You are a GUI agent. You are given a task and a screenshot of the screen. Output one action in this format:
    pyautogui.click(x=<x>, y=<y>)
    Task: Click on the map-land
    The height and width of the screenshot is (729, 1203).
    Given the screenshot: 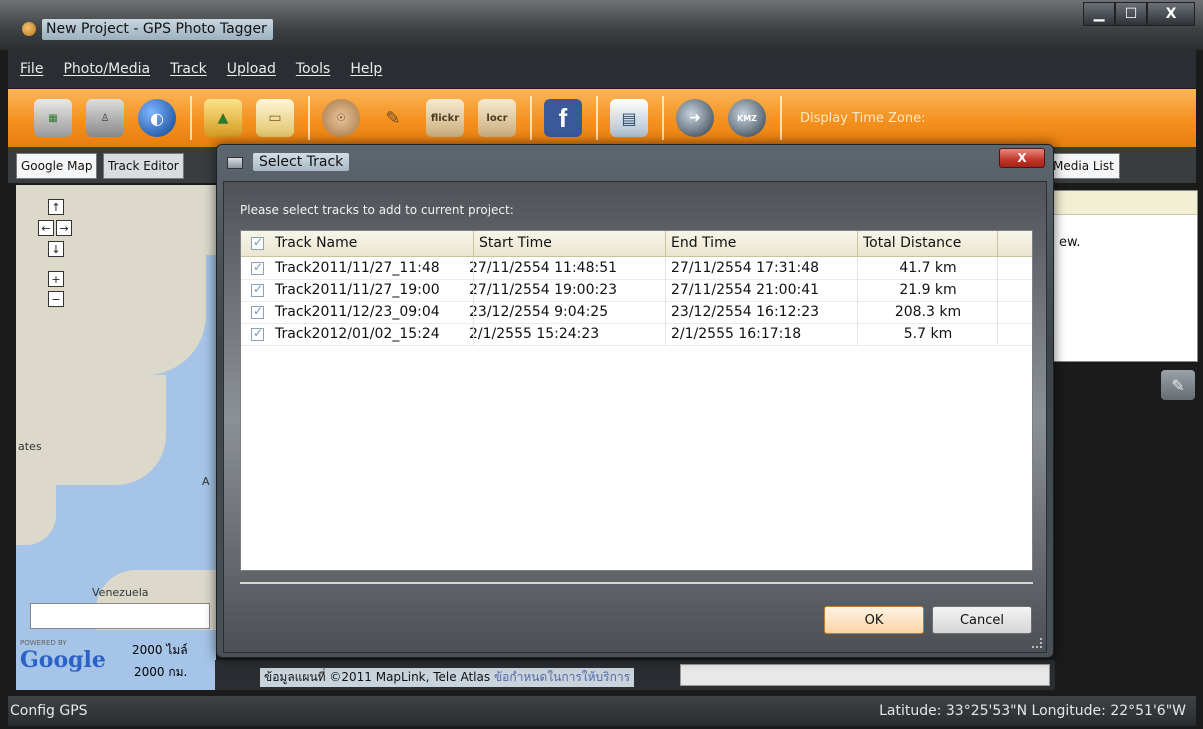 What is the action you would take?
    pyautogui.click(x=36, y=515)
    